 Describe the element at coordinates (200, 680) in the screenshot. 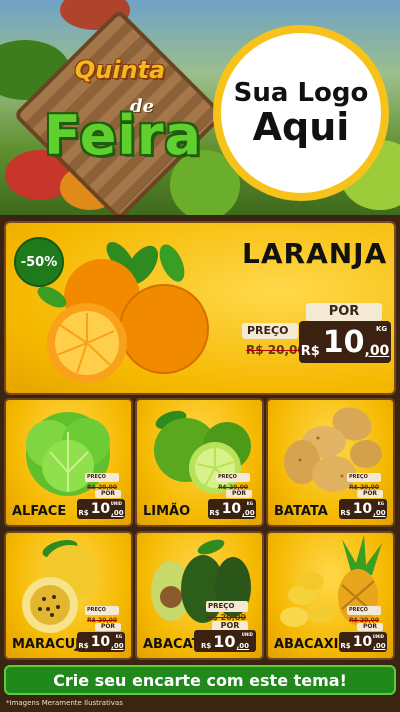

I see `cta-button: Crie seu encarte com este tema!` at that location.